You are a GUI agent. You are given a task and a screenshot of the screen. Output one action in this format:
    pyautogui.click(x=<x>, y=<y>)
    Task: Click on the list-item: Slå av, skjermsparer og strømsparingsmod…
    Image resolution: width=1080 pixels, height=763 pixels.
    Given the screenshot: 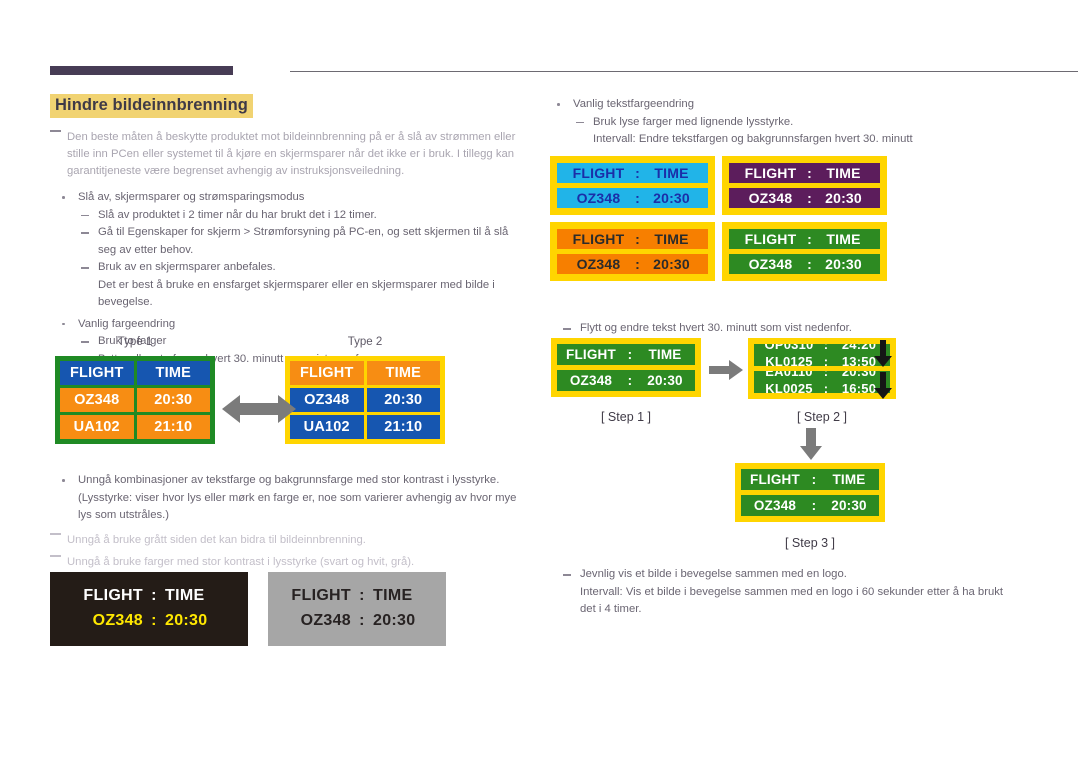 What is the action you would take?
    pyautogui.click(x=286, y=250)
    